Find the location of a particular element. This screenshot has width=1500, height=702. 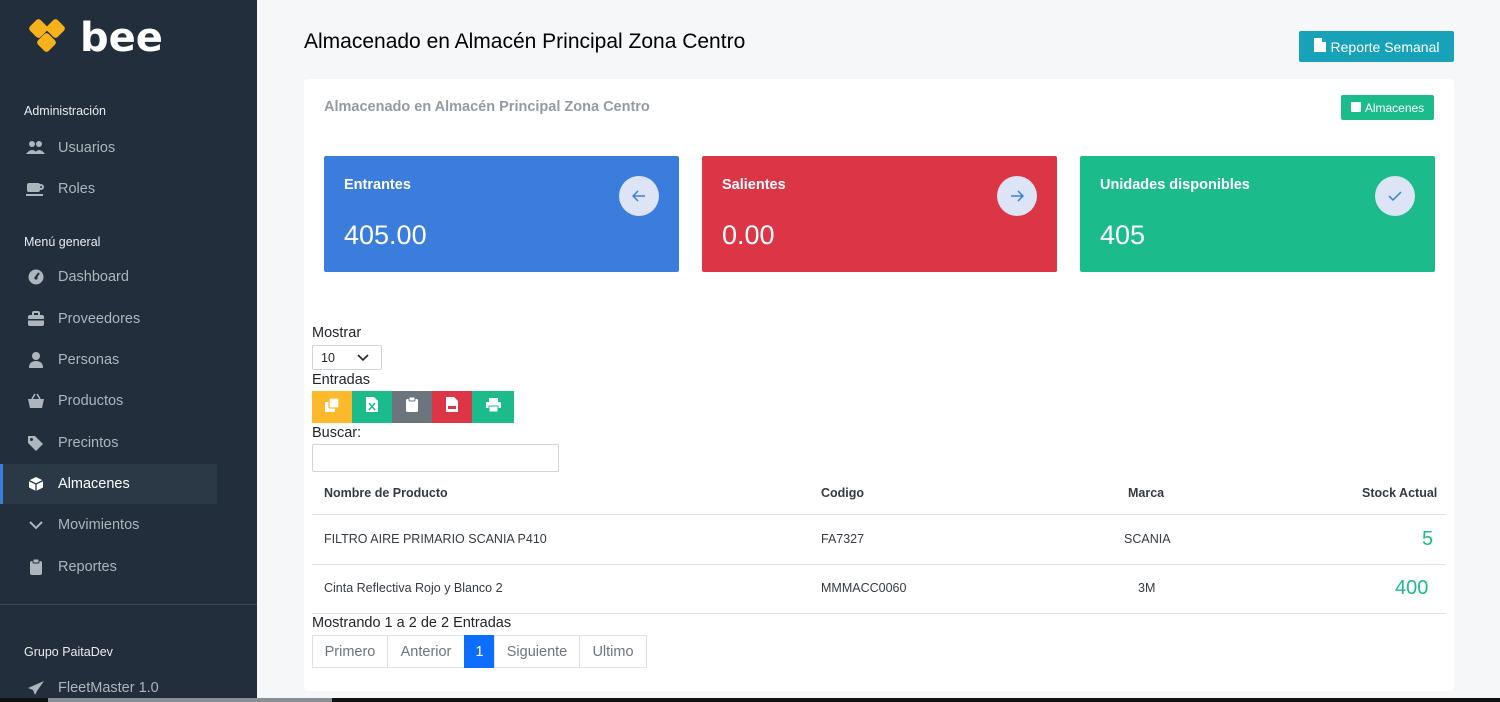

table-cell-nombre: FILTRO AIRE PRIMARIO SCANIA P410 is located at coordinates (435, 539).